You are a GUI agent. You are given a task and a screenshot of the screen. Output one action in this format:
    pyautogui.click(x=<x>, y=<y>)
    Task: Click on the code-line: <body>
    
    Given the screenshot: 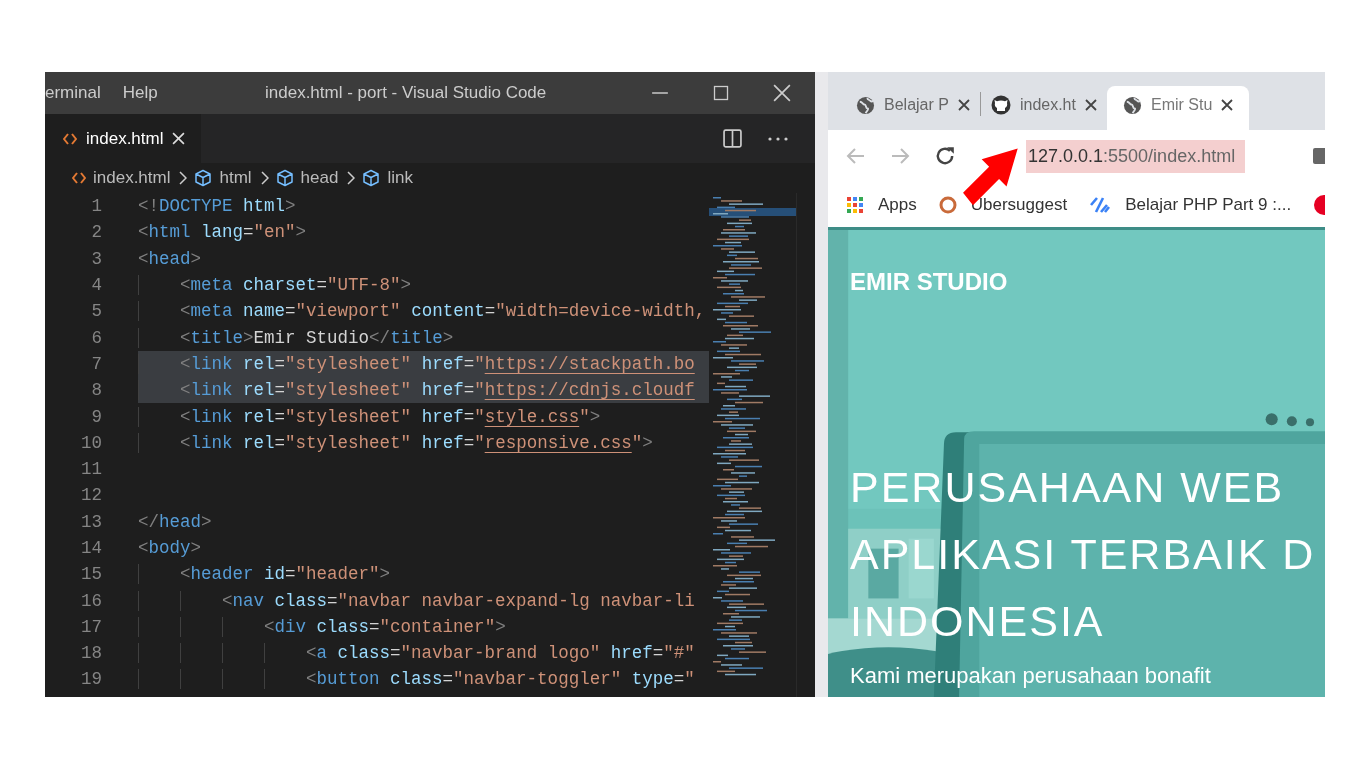 What is the action you would take?
    pyautogui.click(x=170, y=548)
    